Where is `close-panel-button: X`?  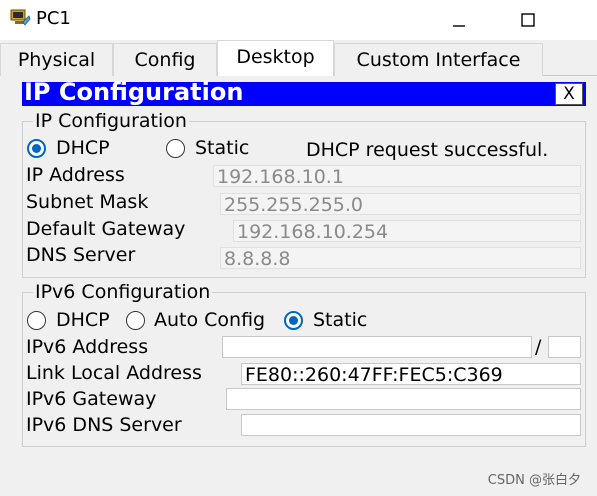
close-panel-button: X is located at coordinates (569, 94).